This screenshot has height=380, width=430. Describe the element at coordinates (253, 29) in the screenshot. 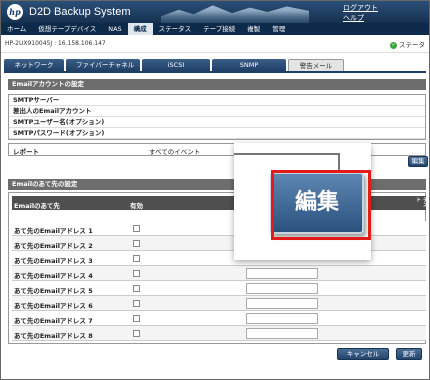

I see `nav-item-replication: 複製` at that location.